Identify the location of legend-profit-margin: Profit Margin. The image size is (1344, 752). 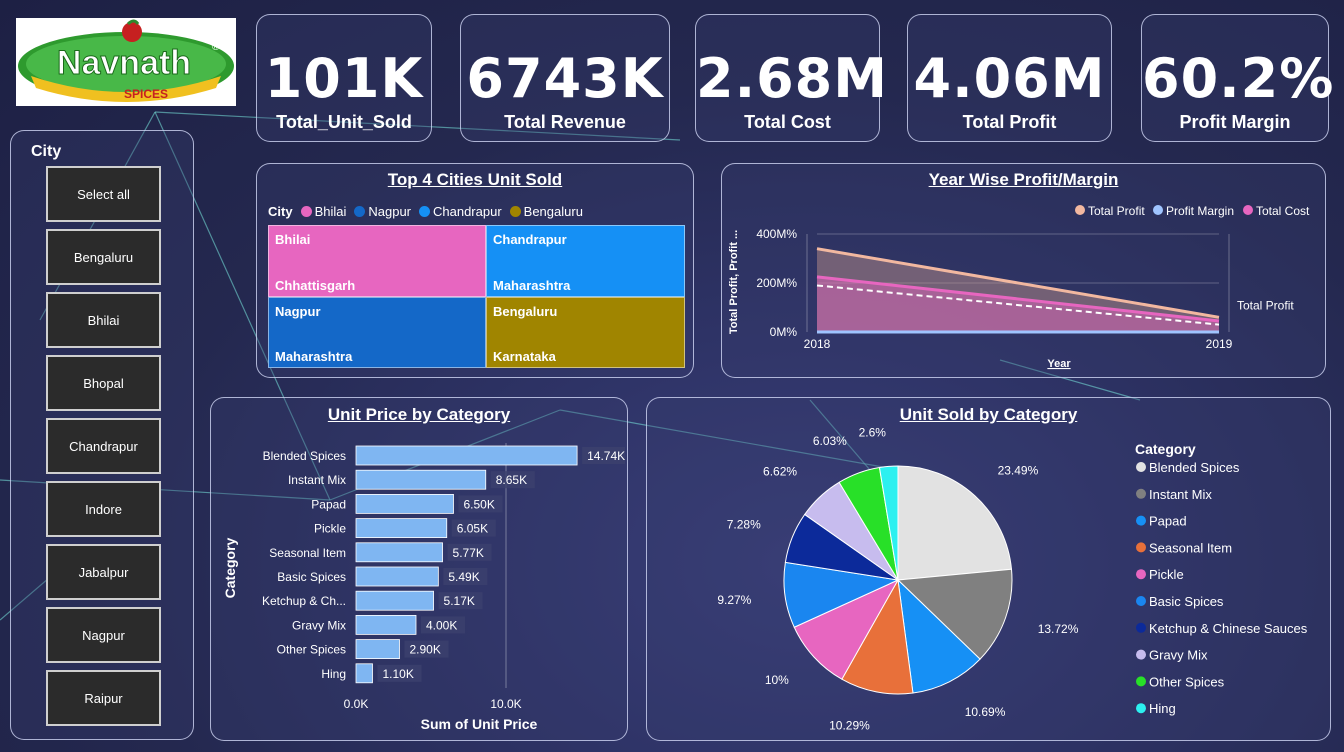
(1200, 211).